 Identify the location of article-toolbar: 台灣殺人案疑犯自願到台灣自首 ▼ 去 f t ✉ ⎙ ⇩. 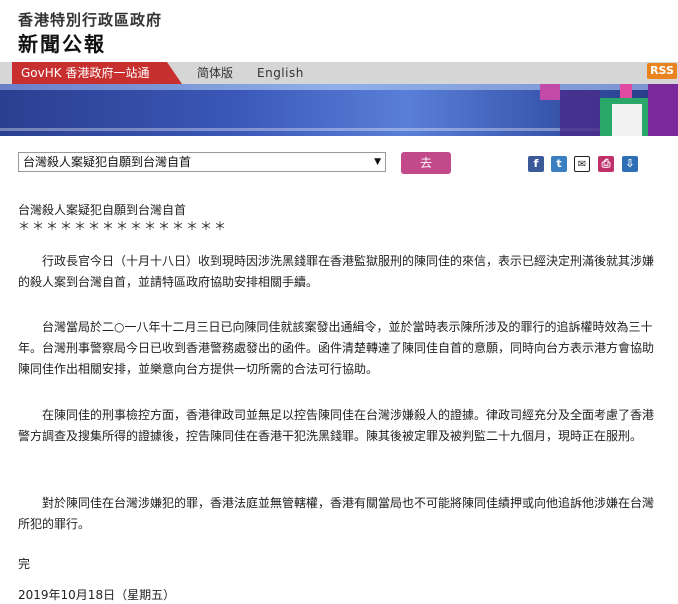
(339, 163).